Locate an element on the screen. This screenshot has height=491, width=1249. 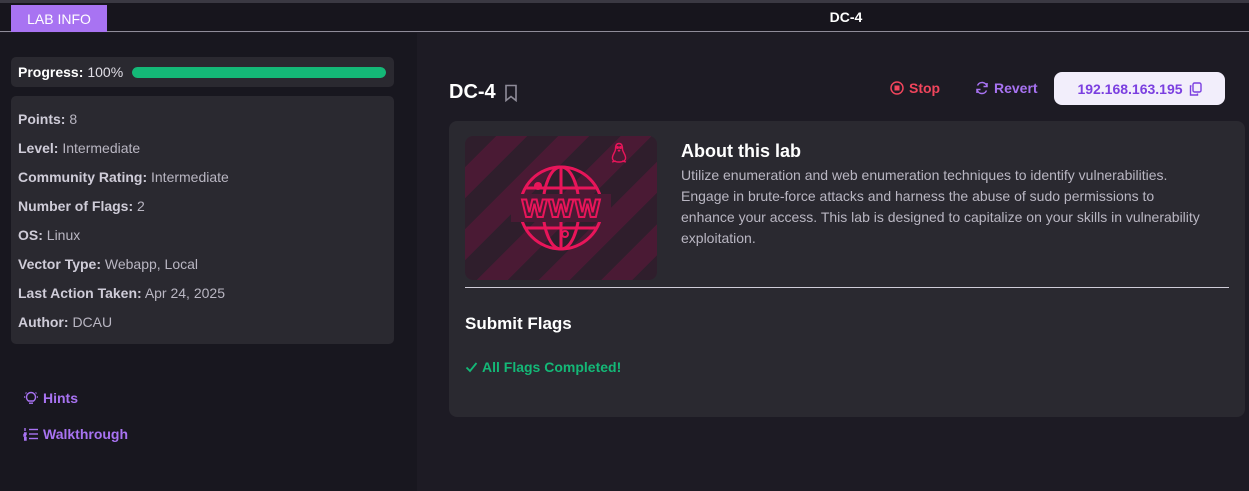
info-value: Webapp, Local is located at coordinates (151, 264).